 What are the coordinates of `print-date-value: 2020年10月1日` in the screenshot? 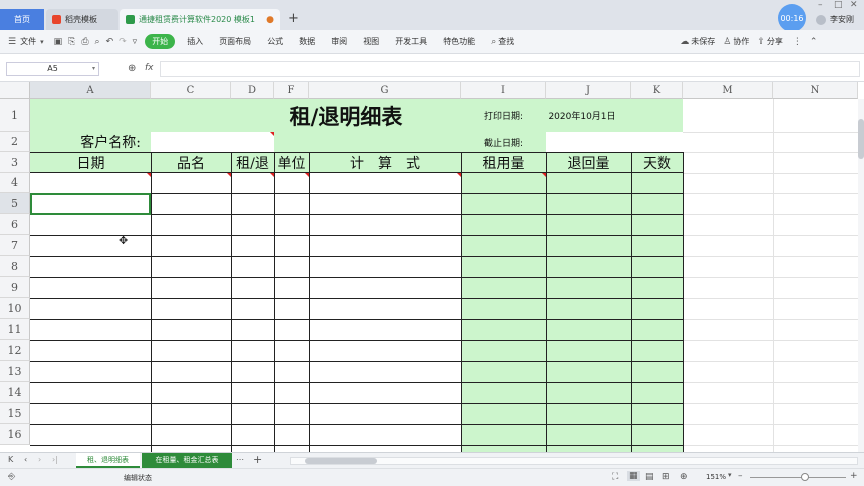 It's located at (582, 115).